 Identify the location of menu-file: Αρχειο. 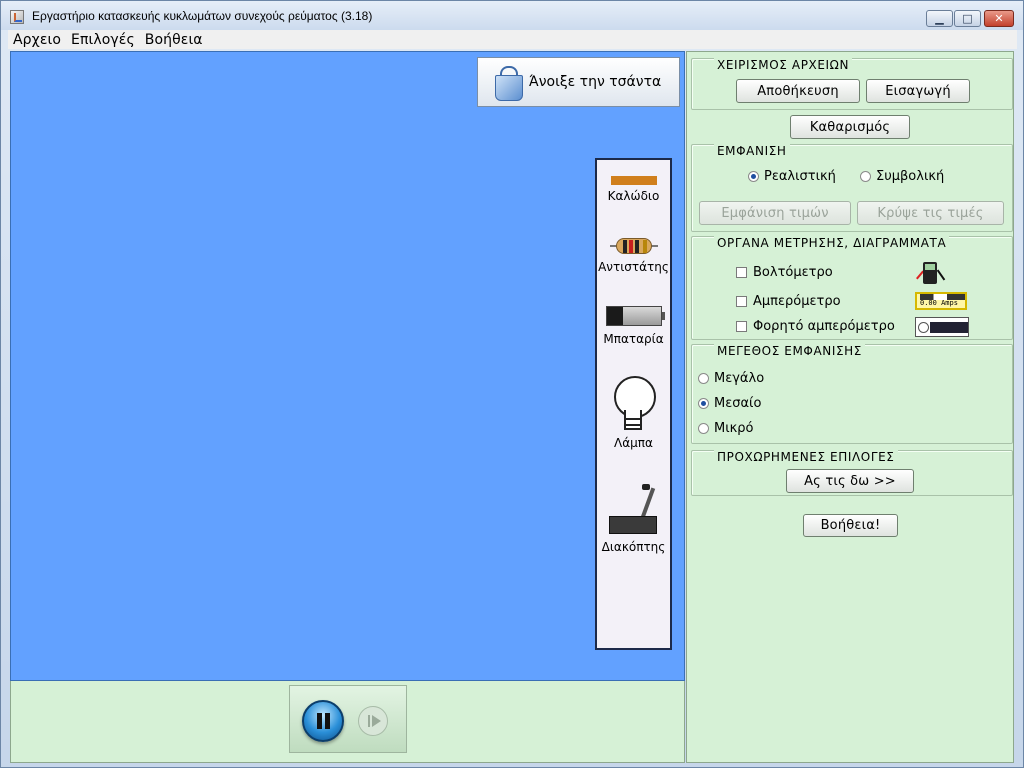
(37, 40).